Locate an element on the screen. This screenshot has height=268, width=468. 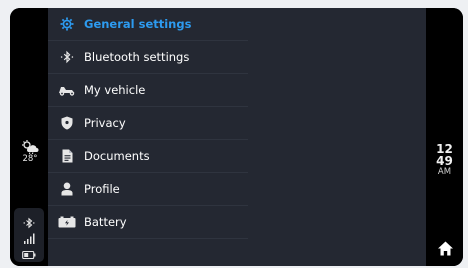
menu-item-general-settings: General settings is located at coordinates (148, 24).